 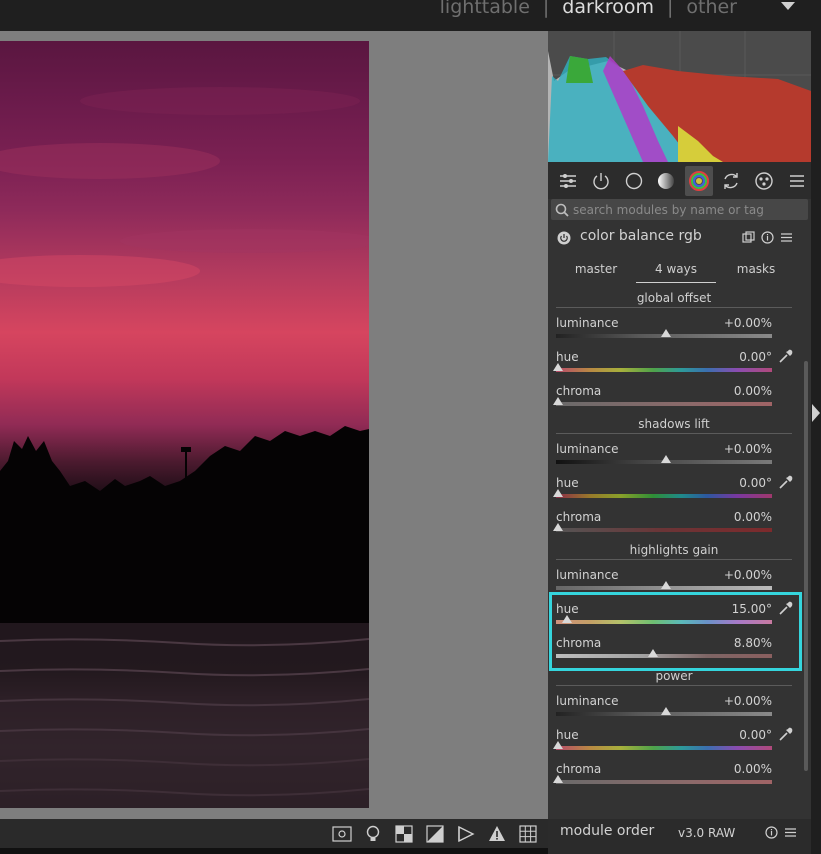 I want to click on overexposed-warning-icon, so click(x=497, y=834).